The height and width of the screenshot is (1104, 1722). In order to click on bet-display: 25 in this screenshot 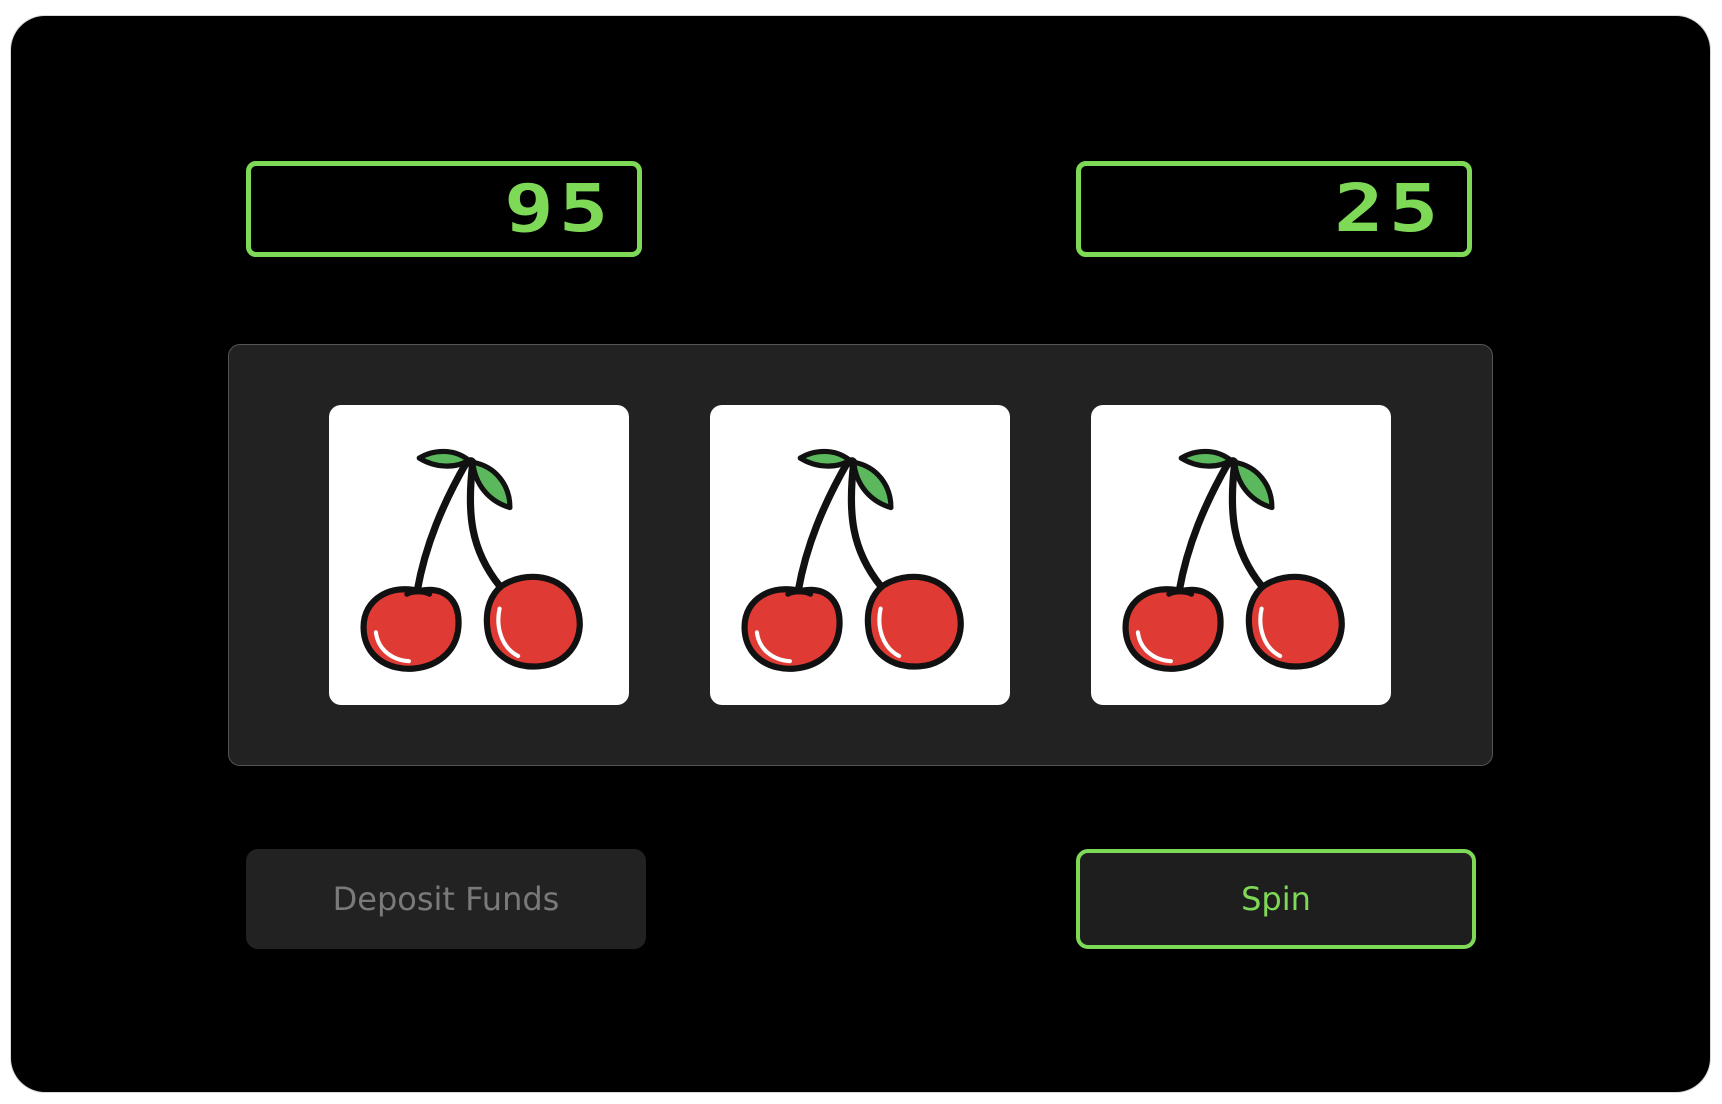, I will do `click(1274, 209)`.